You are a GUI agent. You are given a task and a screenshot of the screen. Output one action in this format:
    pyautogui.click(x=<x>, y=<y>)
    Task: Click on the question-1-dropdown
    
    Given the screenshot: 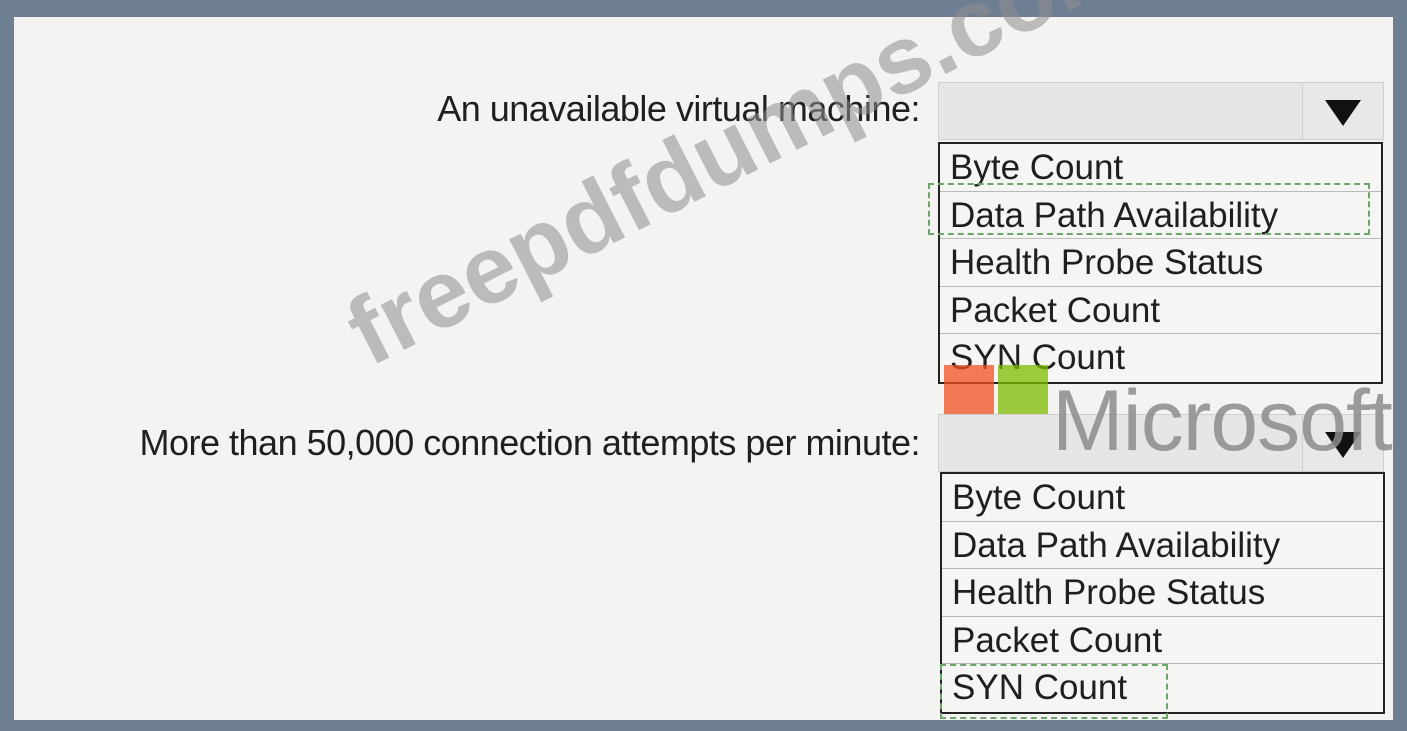 What is the action you would take?
    pyautogui.click(x=1161, y=111)
    